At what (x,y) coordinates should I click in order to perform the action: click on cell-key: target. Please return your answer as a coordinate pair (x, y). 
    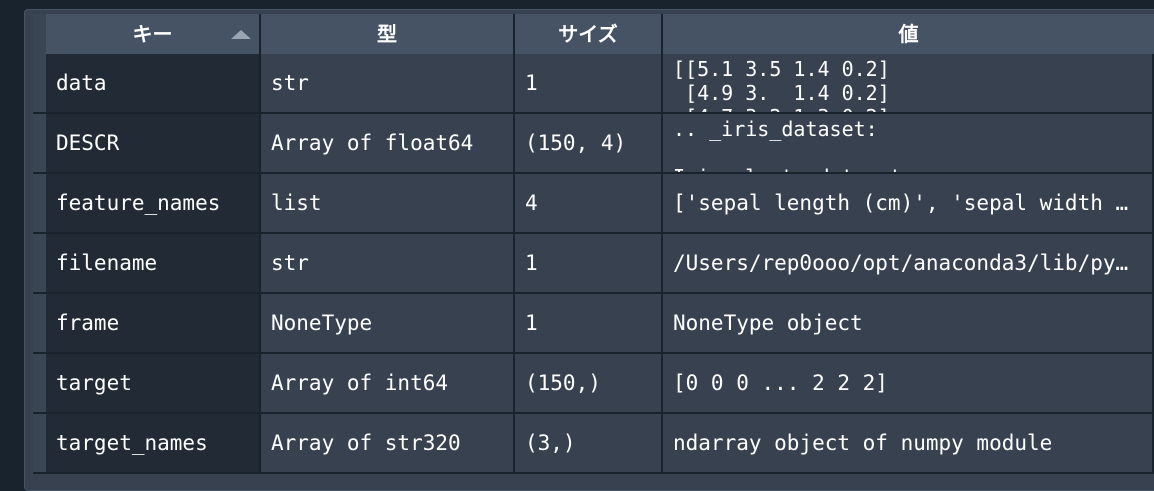
    Looking at the image, I should click on (153, 384).